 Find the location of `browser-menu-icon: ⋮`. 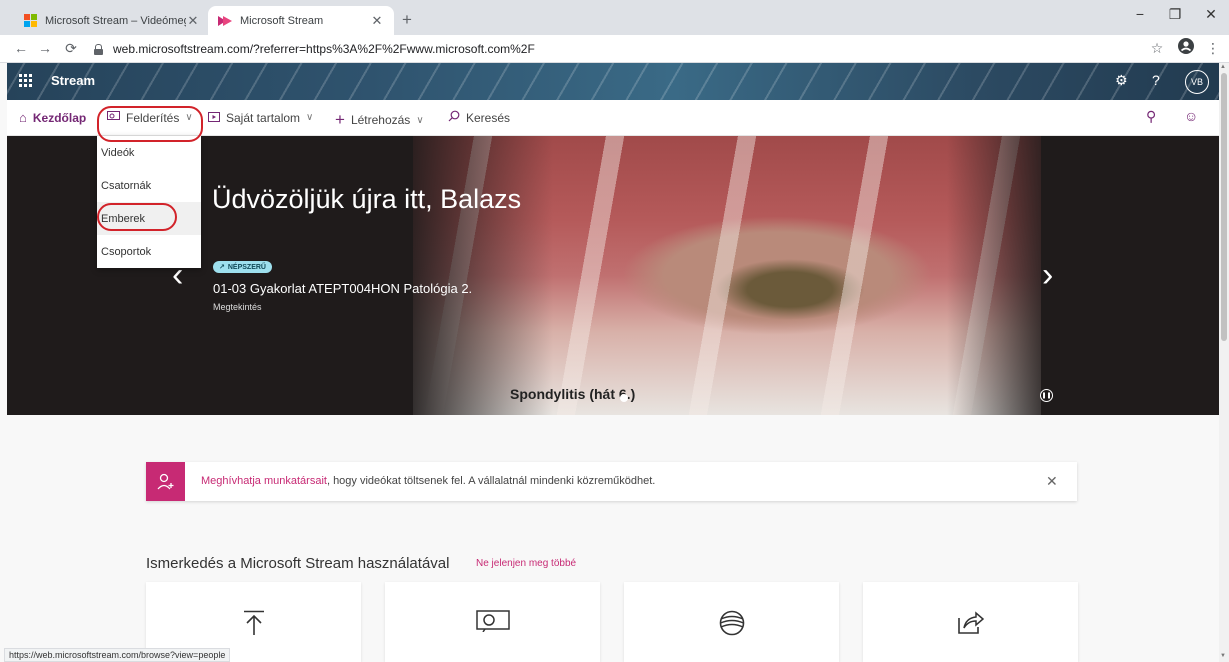

browser-menu-icon: ⋮ is located at coordinates (1213, 48).